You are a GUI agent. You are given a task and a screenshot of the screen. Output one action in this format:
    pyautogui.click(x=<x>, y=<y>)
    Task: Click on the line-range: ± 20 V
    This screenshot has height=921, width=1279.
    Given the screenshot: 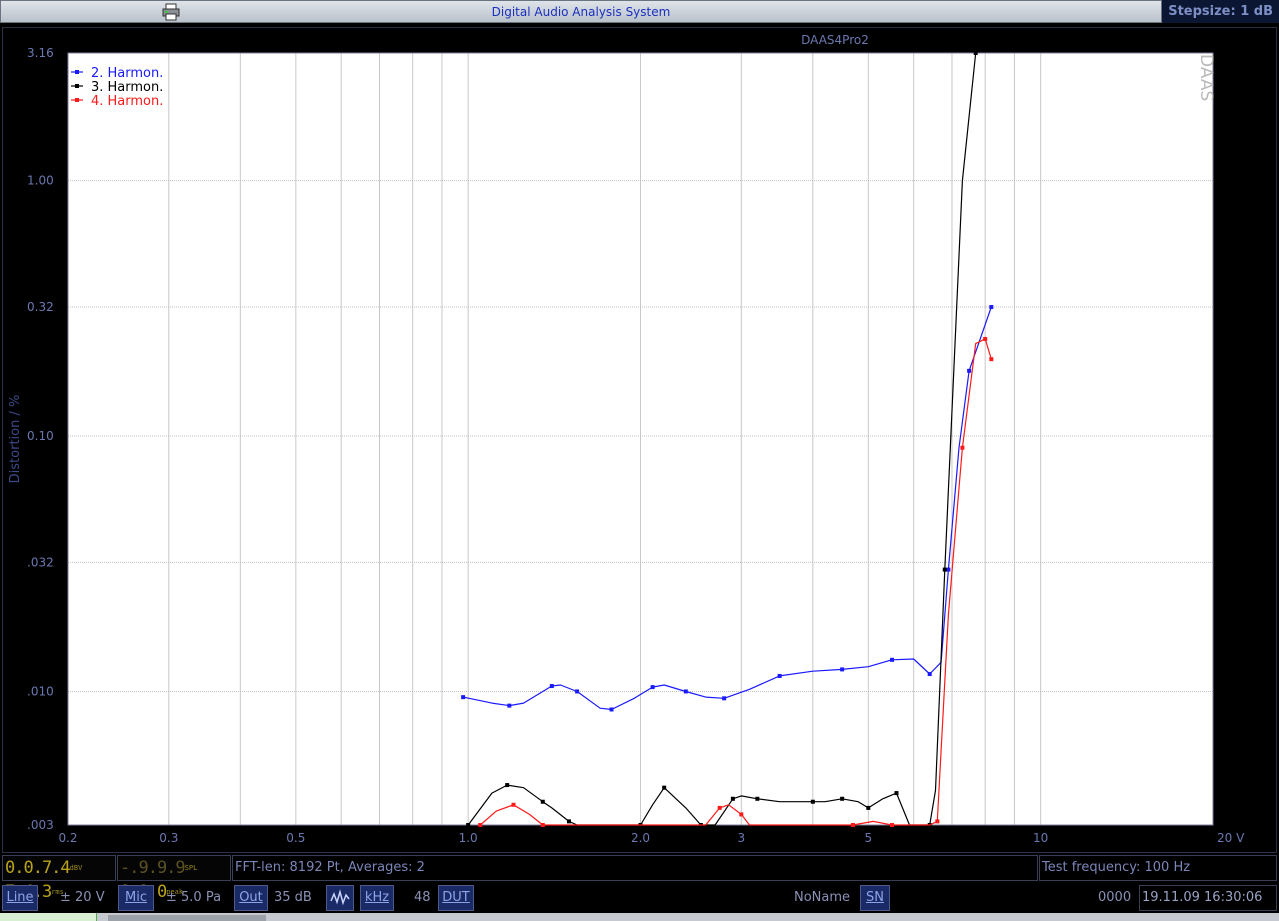 What is the action you would take?
    pyautogui.click(x=82, y=897)
    